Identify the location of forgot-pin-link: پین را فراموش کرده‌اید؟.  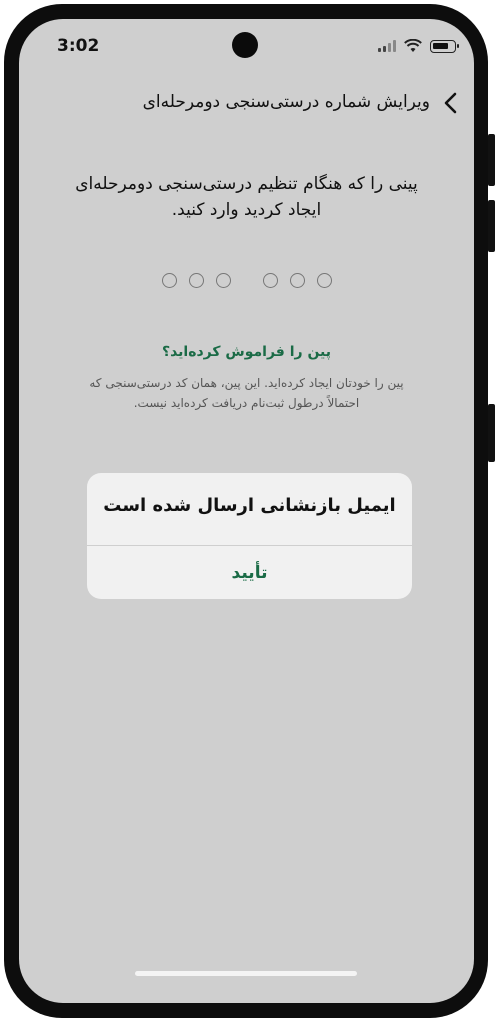
(246, 352).